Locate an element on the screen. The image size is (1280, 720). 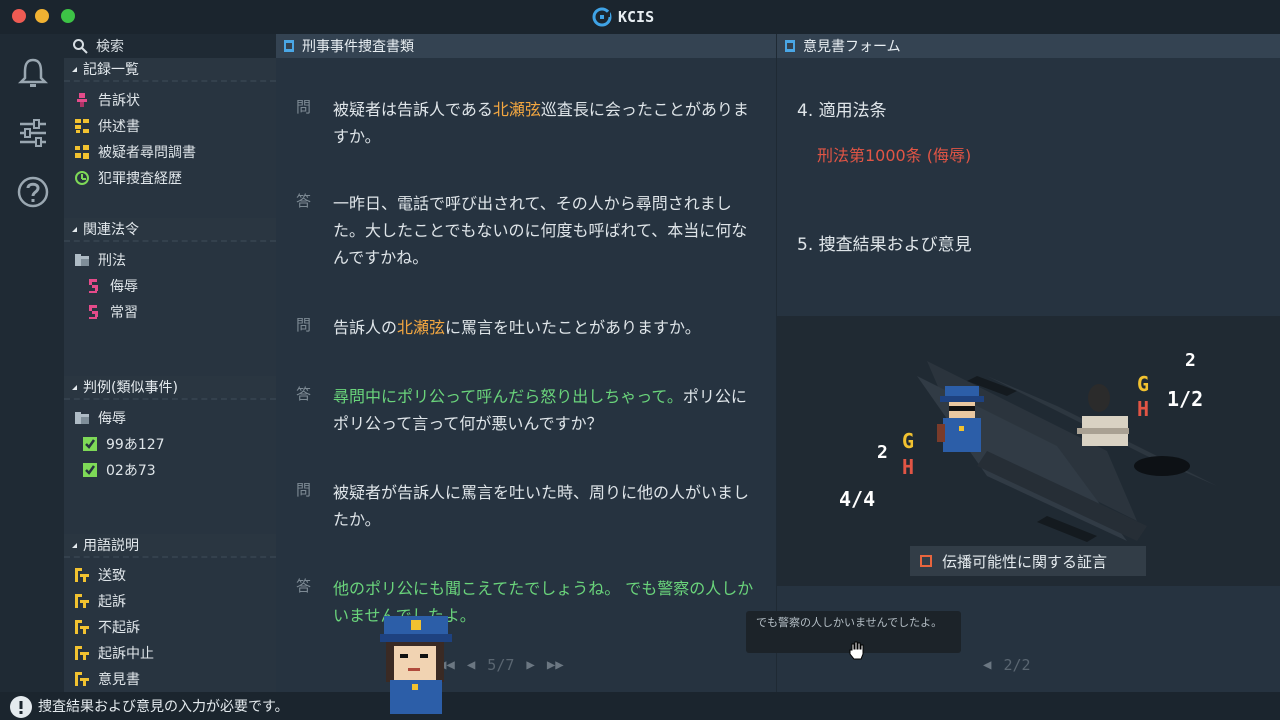
glossary-item-label: 起訴 is located at coordinates (112, 602).